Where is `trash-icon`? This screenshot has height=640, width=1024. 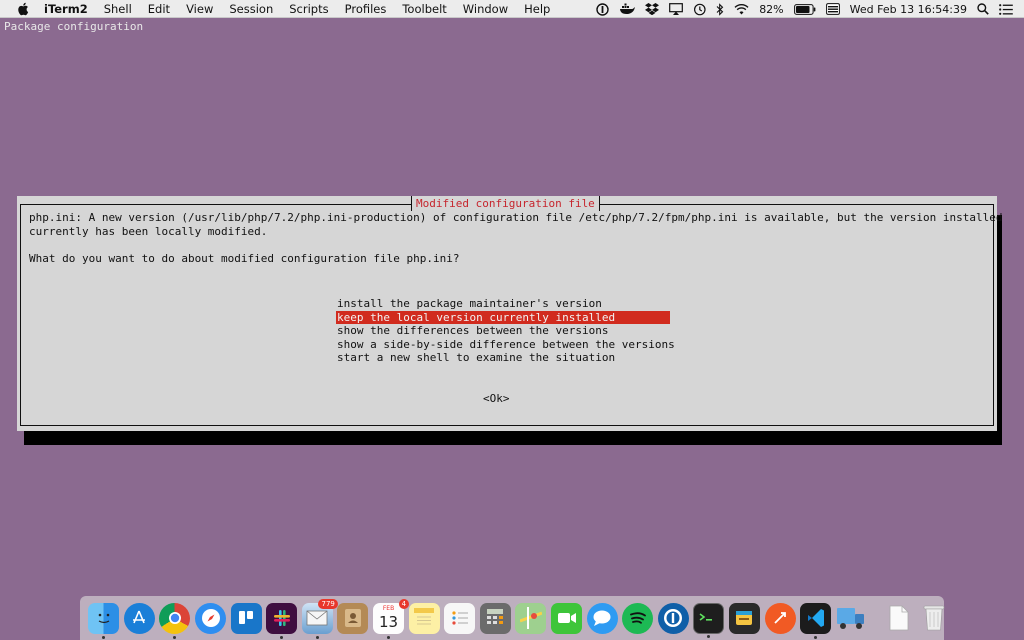
trash-icon is located at coordinates (934, 618).